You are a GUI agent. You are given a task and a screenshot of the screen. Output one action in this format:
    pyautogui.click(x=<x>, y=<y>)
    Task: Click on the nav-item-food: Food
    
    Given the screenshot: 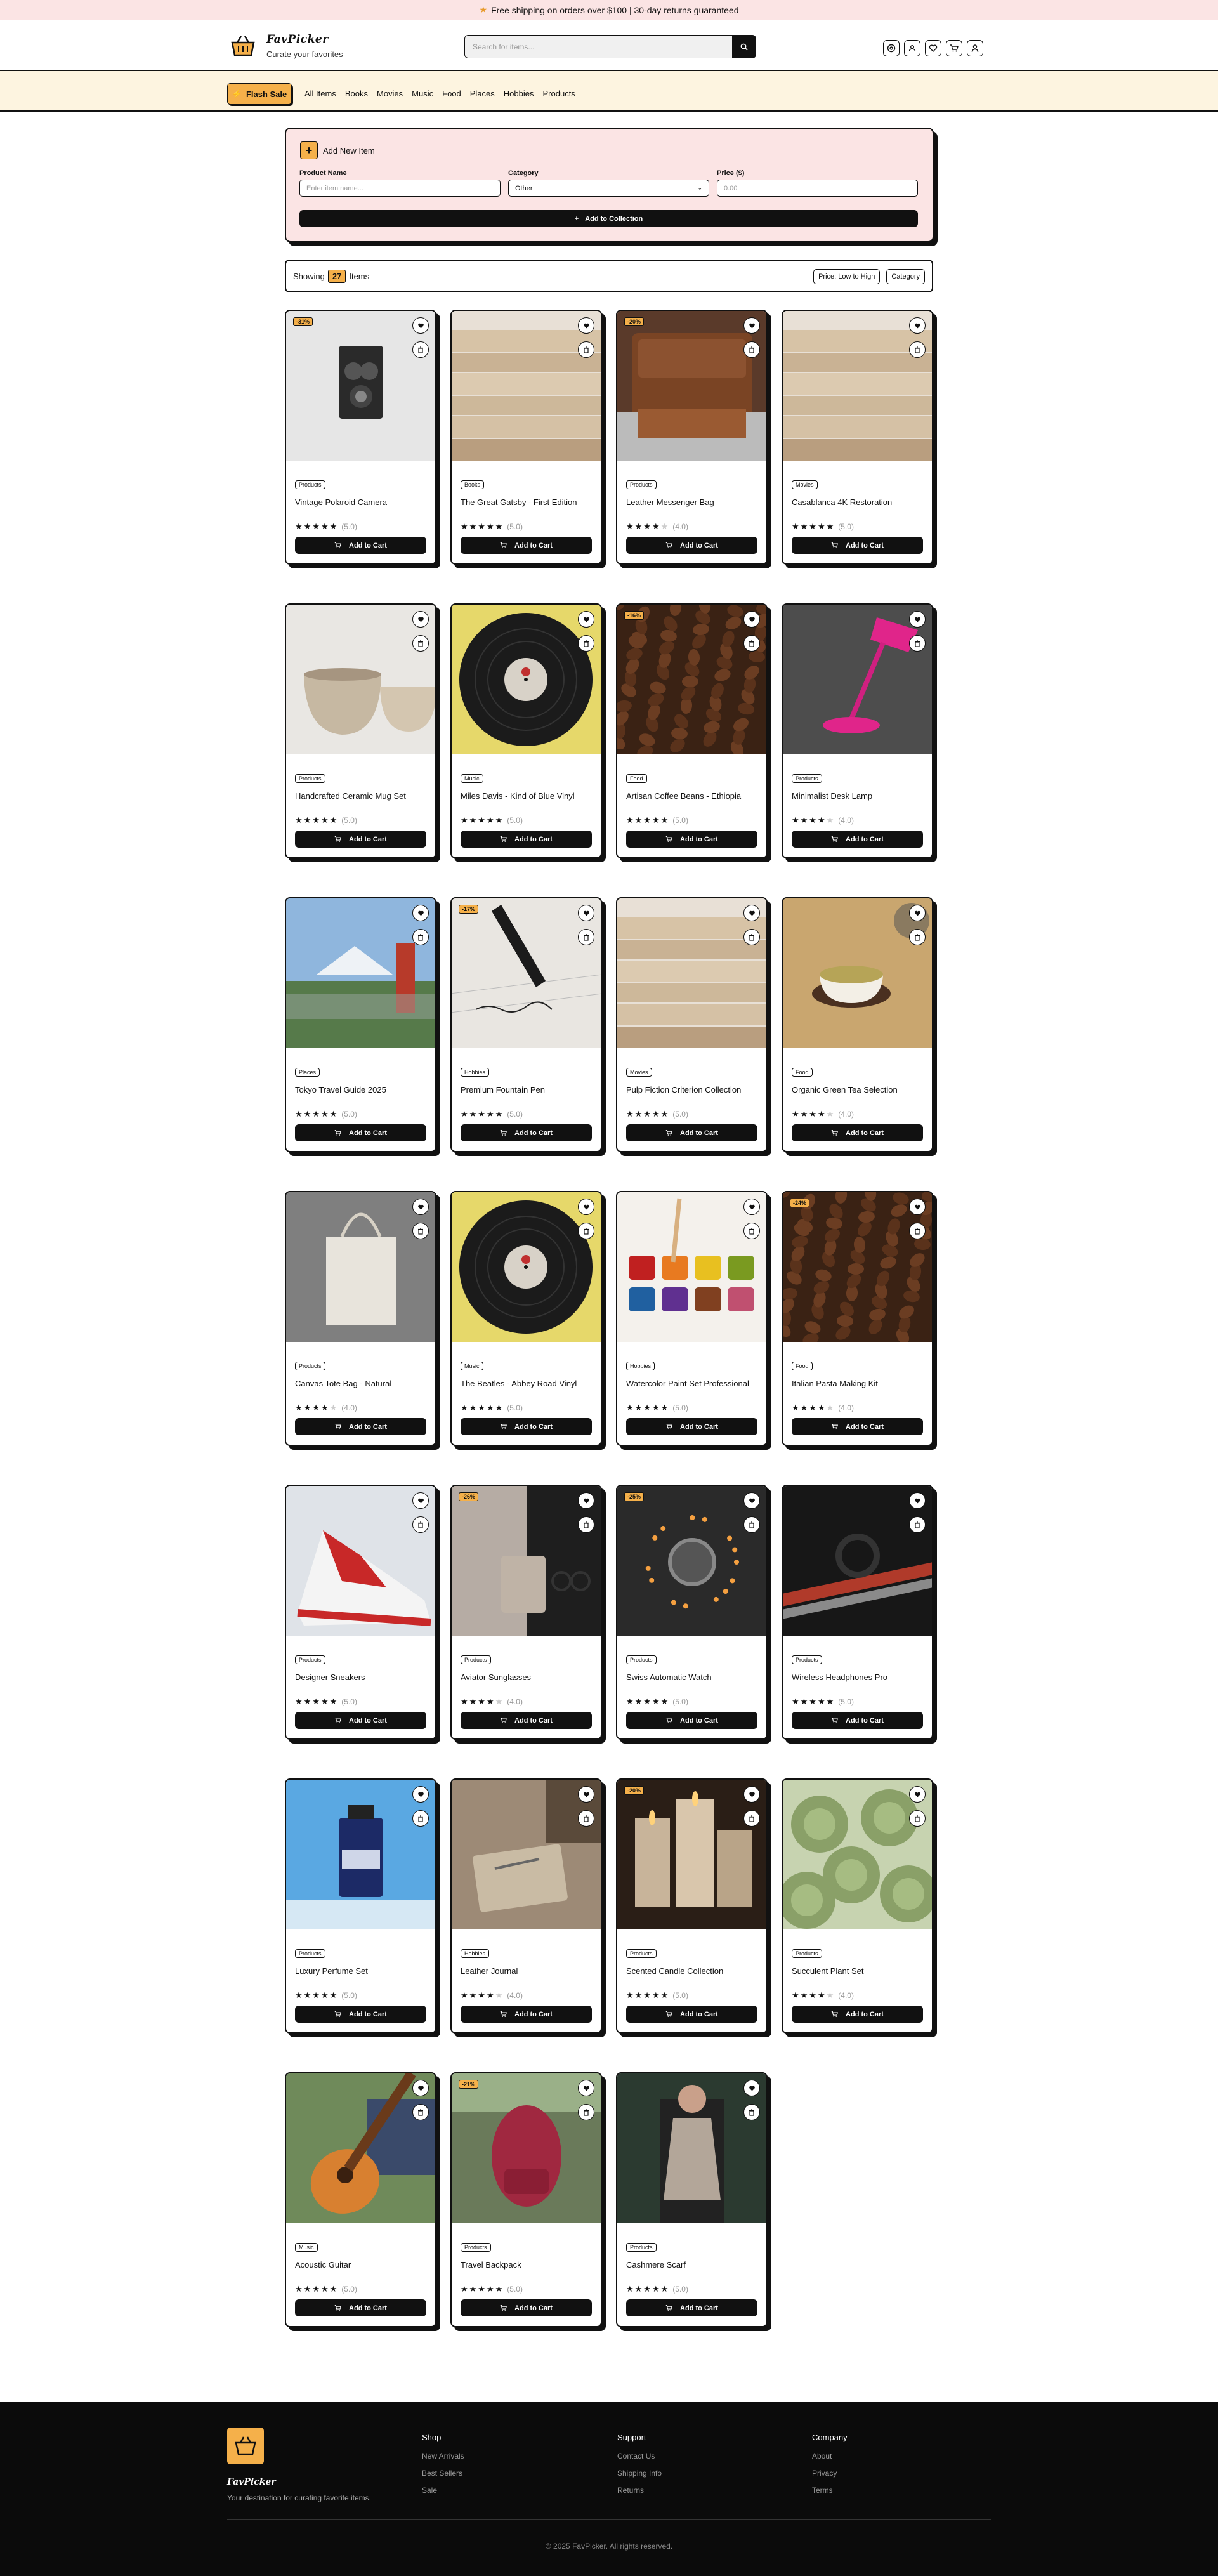 What is the action you would take?
    pyautogui.click(x=452, y=93)
    